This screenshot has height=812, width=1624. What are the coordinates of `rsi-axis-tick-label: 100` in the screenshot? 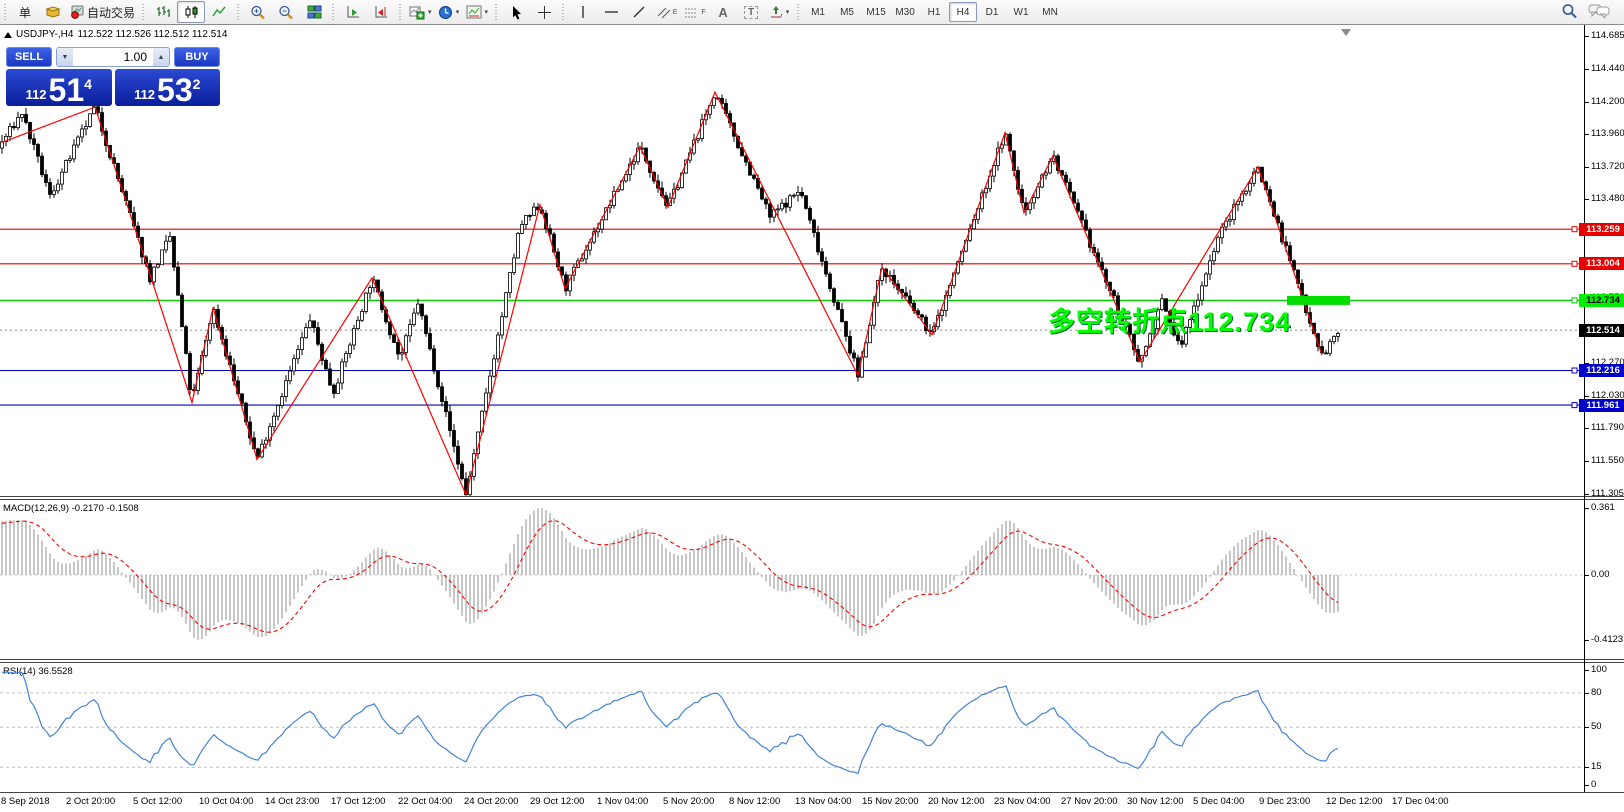 It's located at (1599, 669).